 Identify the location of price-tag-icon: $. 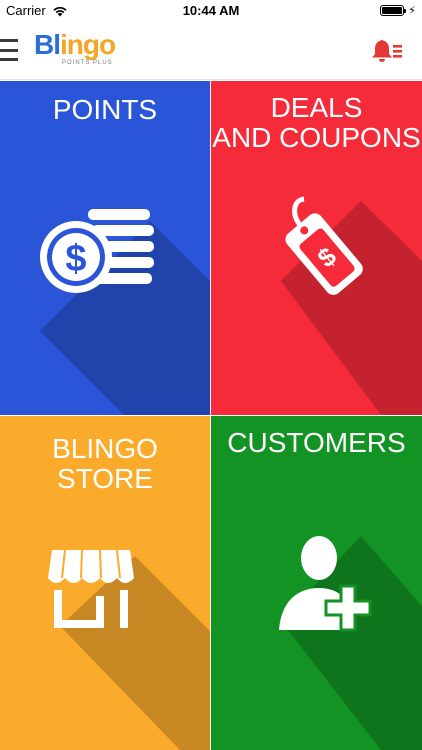
(324, 245).